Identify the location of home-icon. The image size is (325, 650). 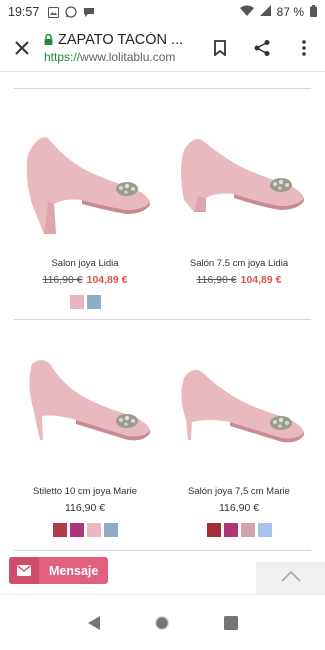
(162, 623).